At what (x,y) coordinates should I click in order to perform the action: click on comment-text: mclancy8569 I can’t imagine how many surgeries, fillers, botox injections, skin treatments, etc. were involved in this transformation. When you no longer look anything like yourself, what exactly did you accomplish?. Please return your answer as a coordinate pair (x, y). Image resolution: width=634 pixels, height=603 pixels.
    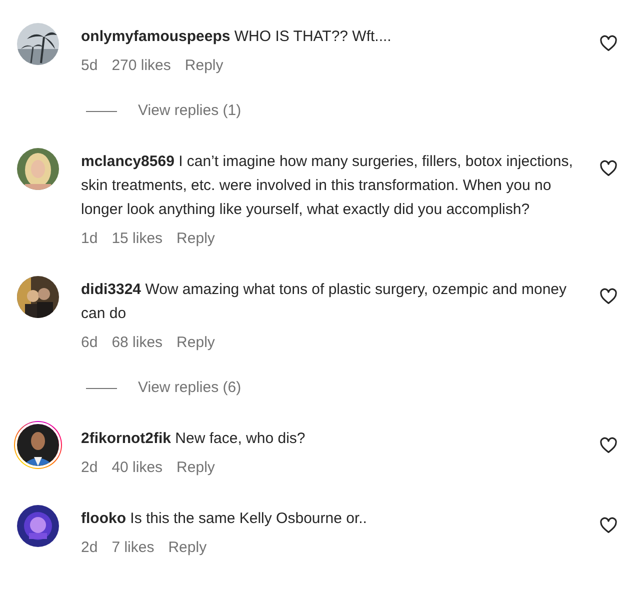
    Looking at the image, I should click on (327, 186).